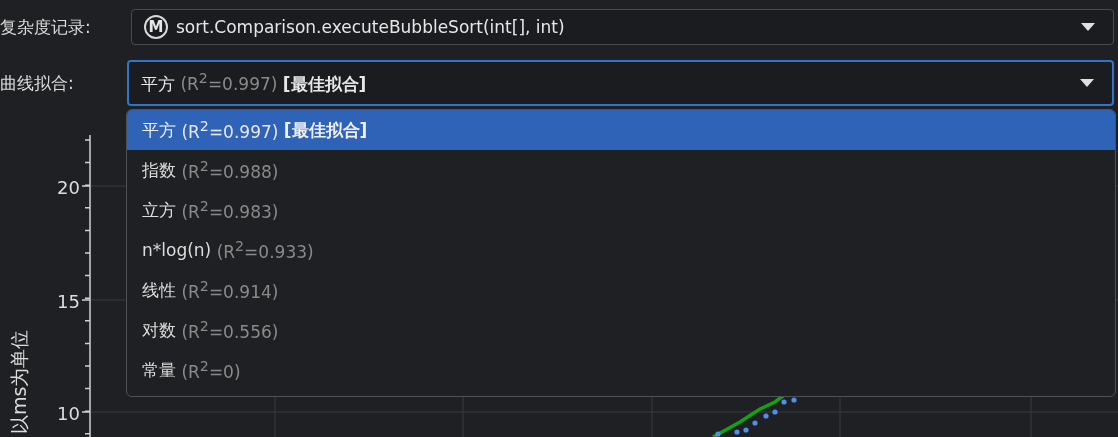  What do you see at coordinates (621, 330) in the screenshot?
I see `fit-option: 对数 (R$^{2}$=0.556)` at bounding box center [621, 330].